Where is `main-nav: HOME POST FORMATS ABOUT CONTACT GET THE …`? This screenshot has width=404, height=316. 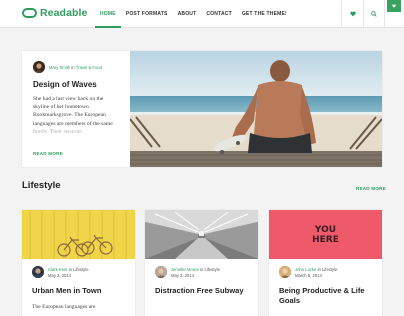
main-nav: HOME POST FORMATS ABOUT CONTACT GET THE … is located at coordinates (193, 14).